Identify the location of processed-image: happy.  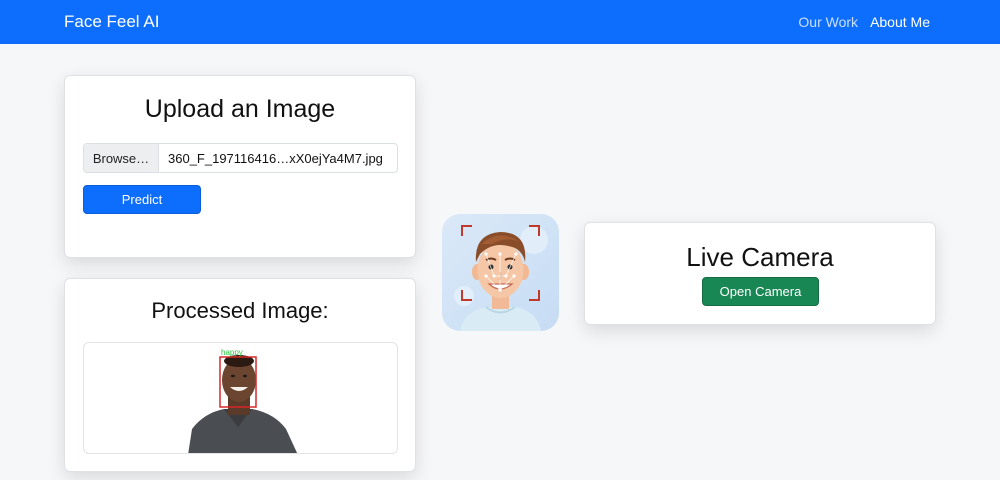
(240, 398).